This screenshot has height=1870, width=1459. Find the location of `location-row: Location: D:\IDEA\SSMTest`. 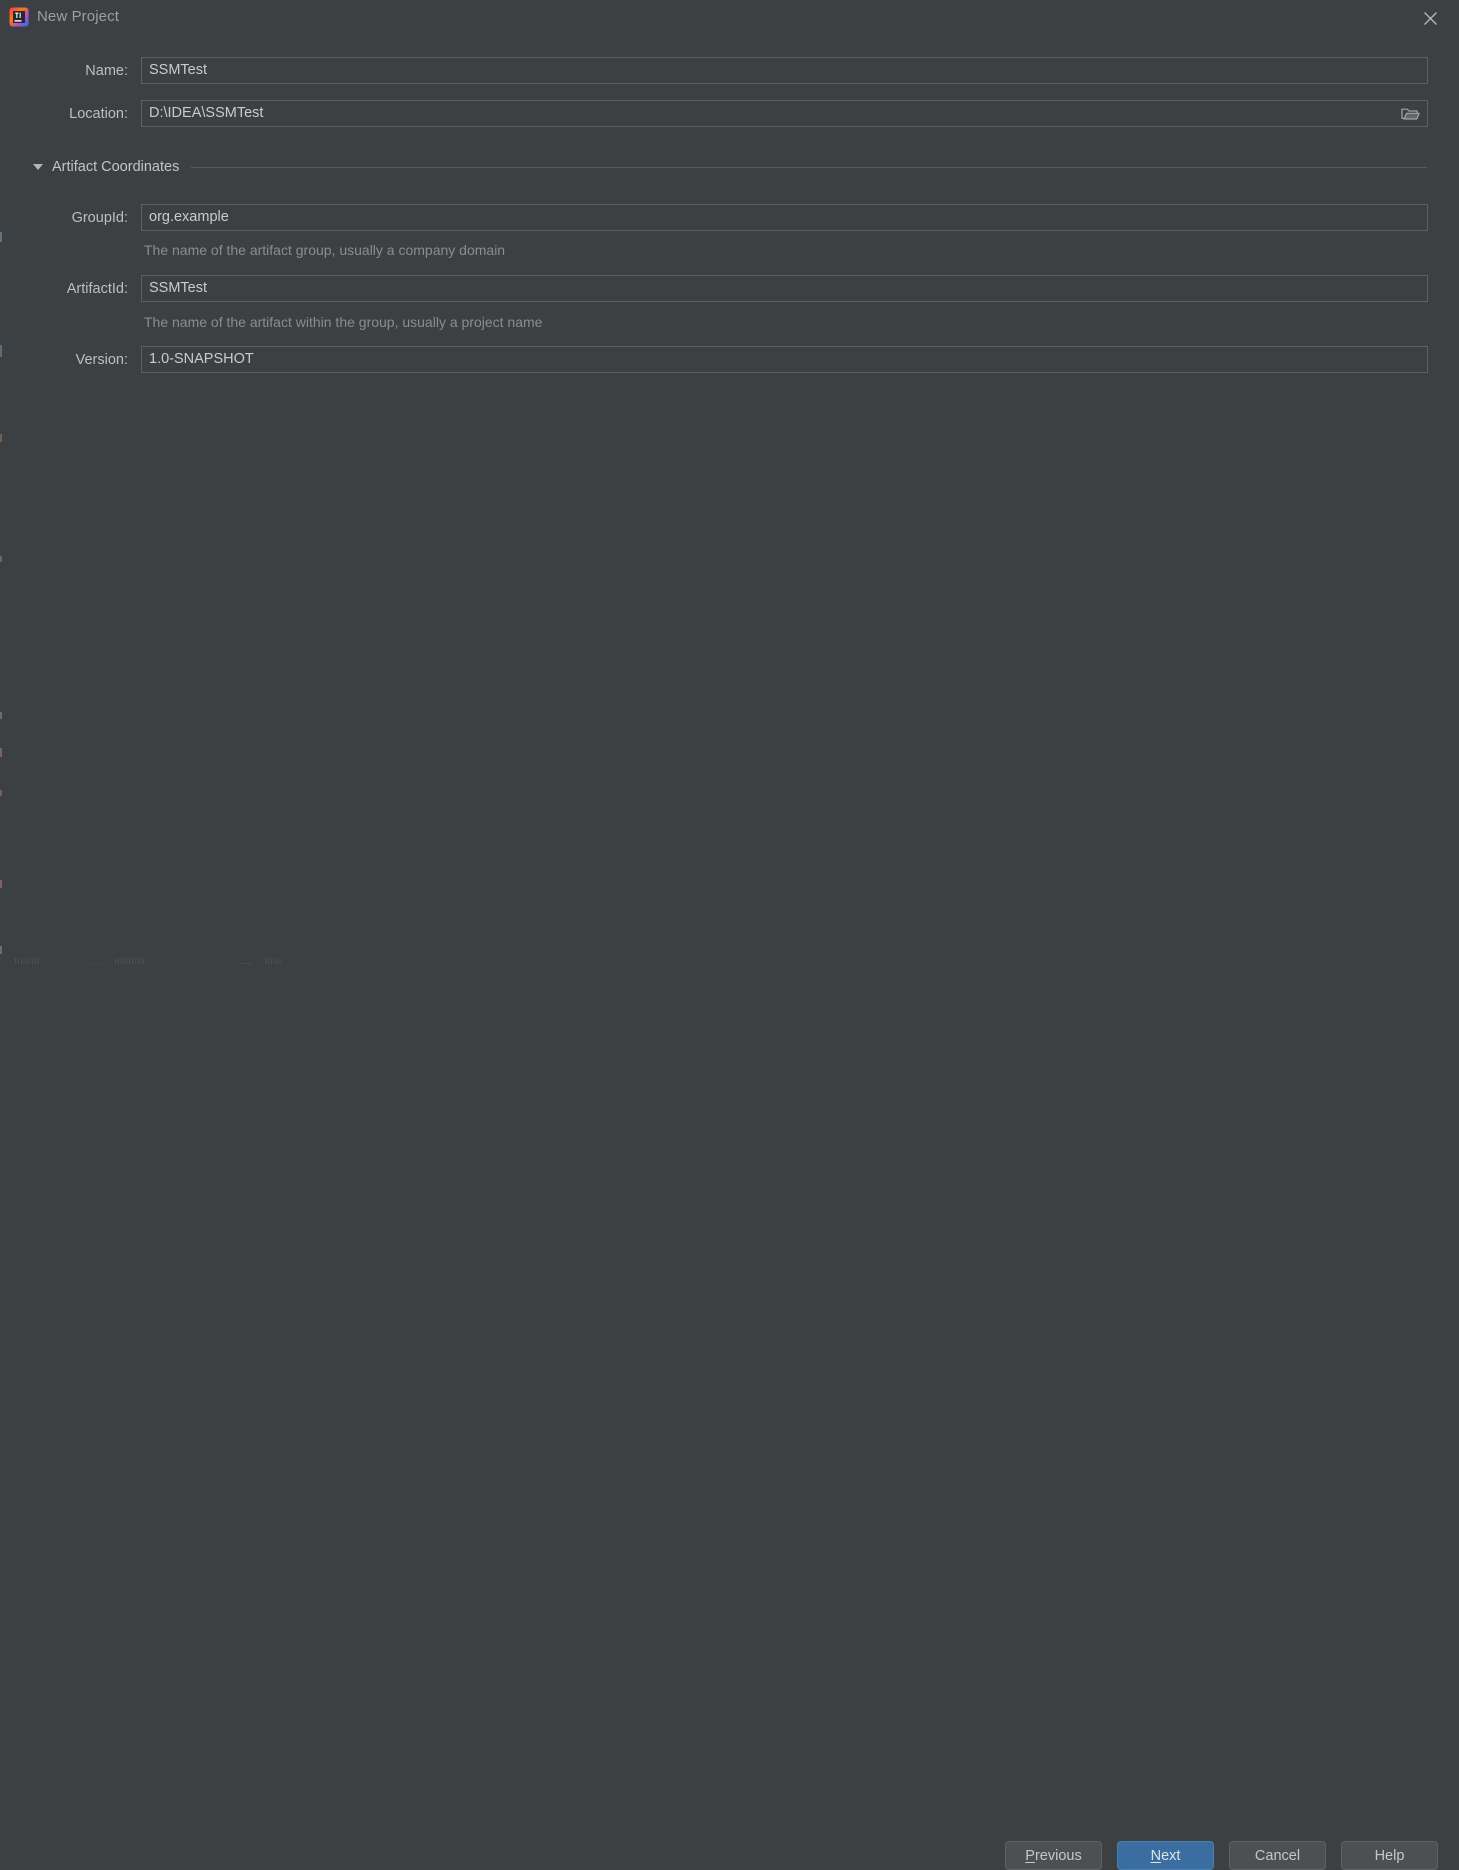

location-row: Location: D:\IDEA\SSMTest is located at coordinates (729, 113).